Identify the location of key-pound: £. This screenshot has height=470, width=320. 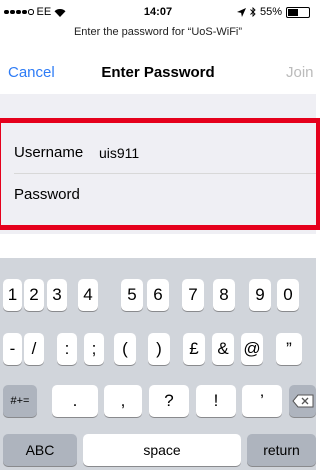
(194, 349).